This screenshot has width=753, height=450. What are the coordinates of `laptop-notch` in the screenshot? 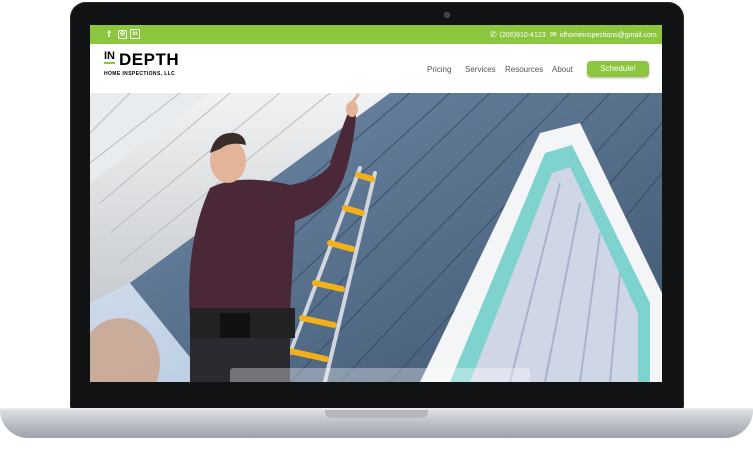 It's located at (376, 414).